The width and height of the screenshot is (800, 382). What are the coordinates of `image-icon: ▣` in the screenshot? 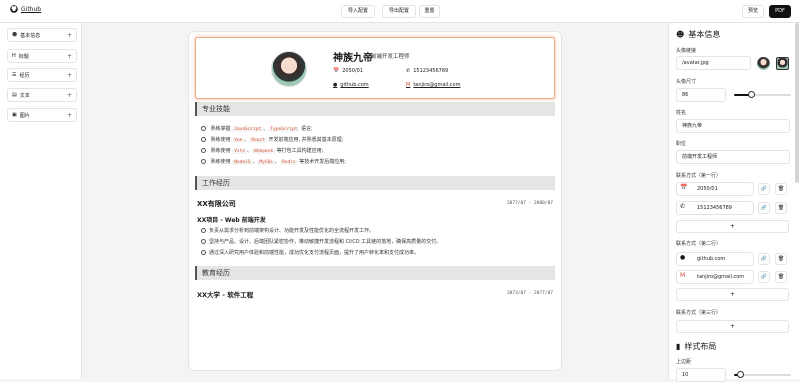 It's located at (14, 115).